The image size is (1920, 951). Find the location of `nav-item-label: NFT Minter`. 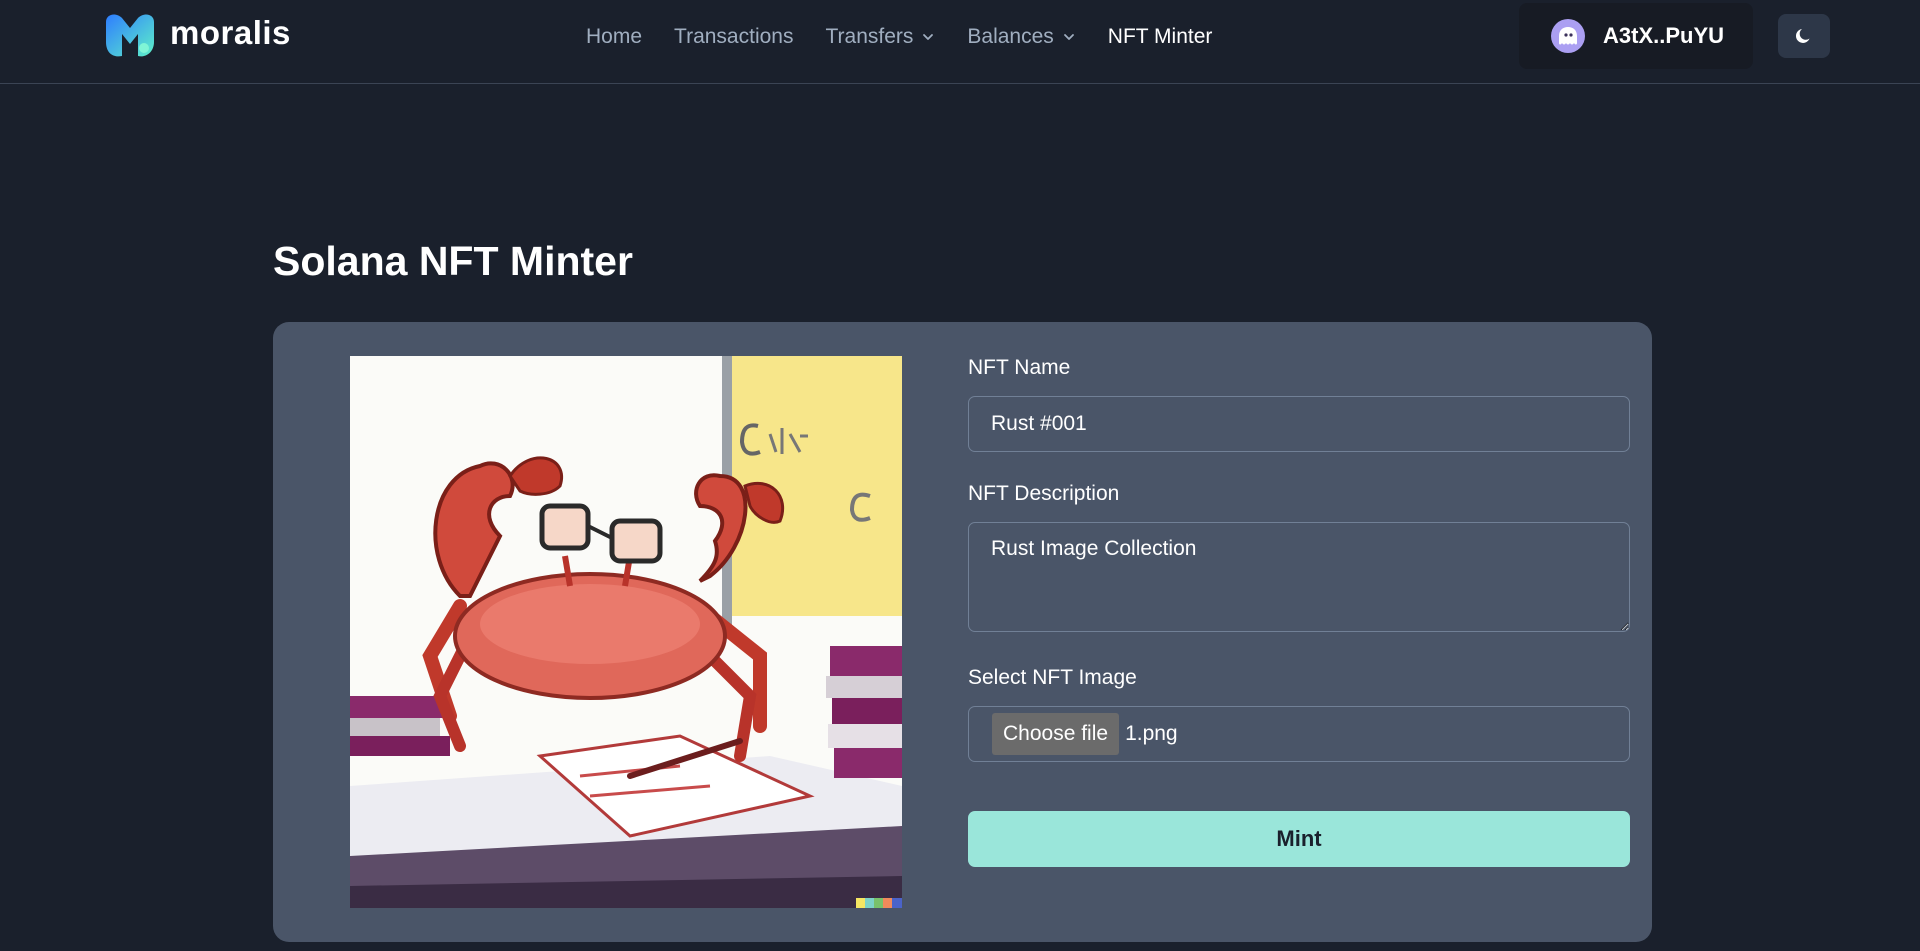

nav-item-label: NFT Minter is located at coordinates (1160, 36).